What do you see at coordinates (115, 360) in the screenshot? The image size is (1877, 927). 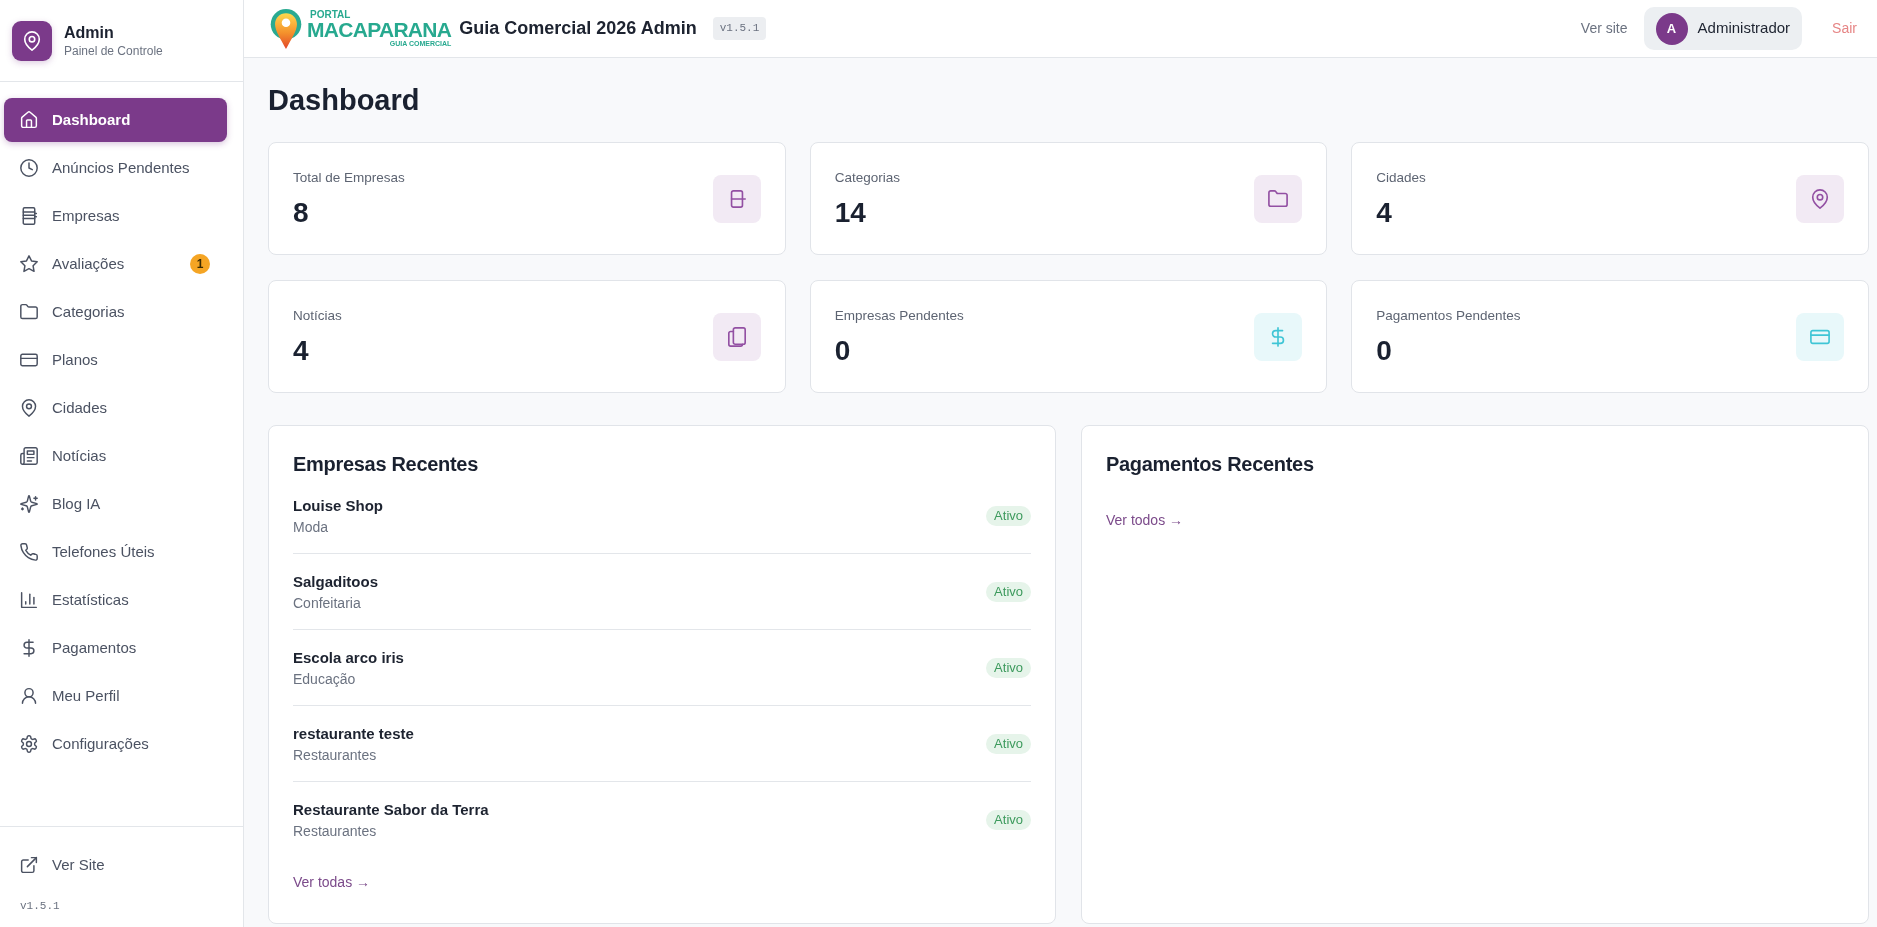 I see `nav-item: Planos` at bounding box center [115, 360].